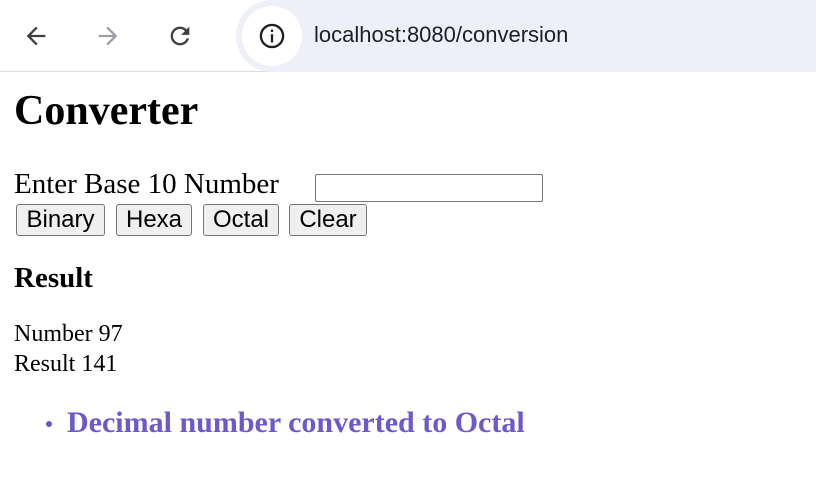 This screenshot has height=495, width=816. I want to click on browser-toolbar: localhost:8080/conversion, so click(408, 36).